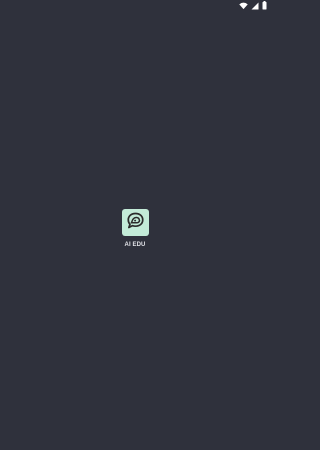  I want to click on wifi-icon, so click(243, 6).